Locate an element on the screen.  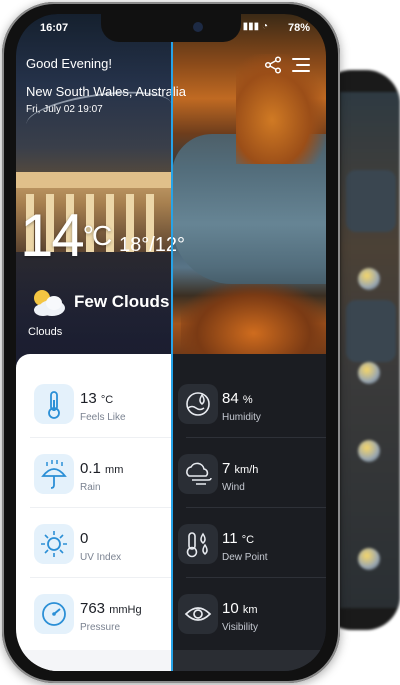
detail-row-uv-index: 0 UV Index is located at coordinates (94, 543).